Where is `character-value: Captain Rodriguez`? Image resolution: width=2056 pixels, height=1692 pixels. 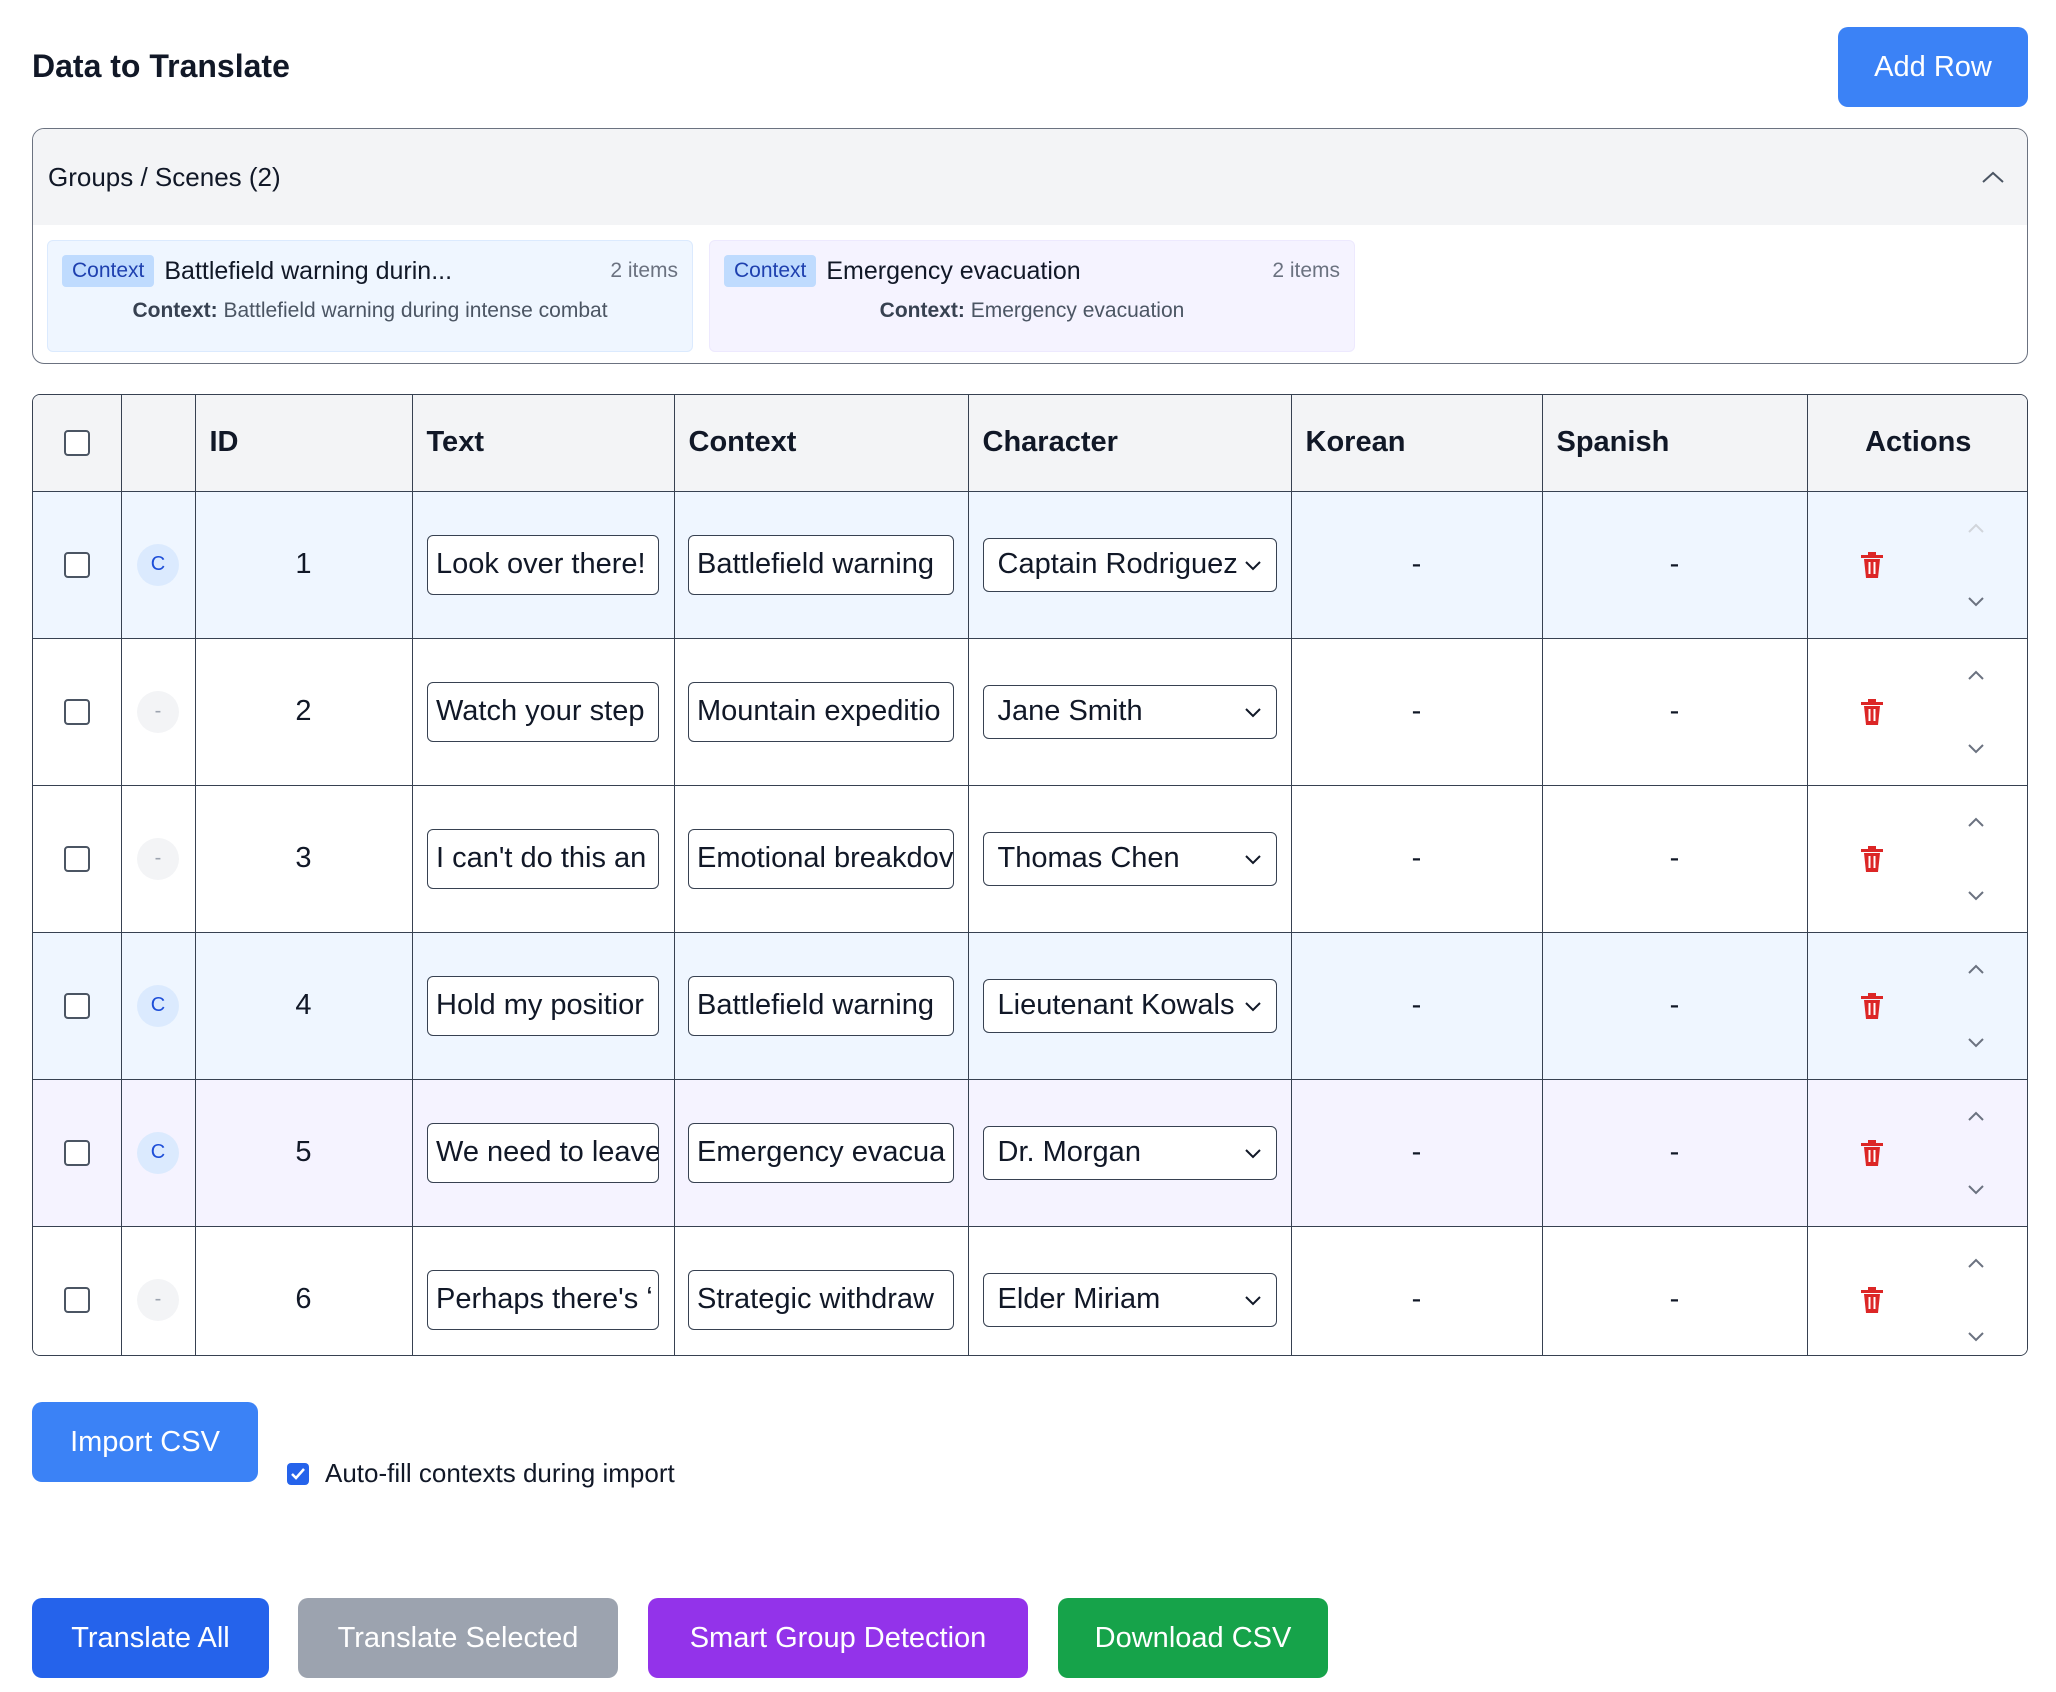 character-value: Captain Rodriguez is located at coordinates (1117, 564).